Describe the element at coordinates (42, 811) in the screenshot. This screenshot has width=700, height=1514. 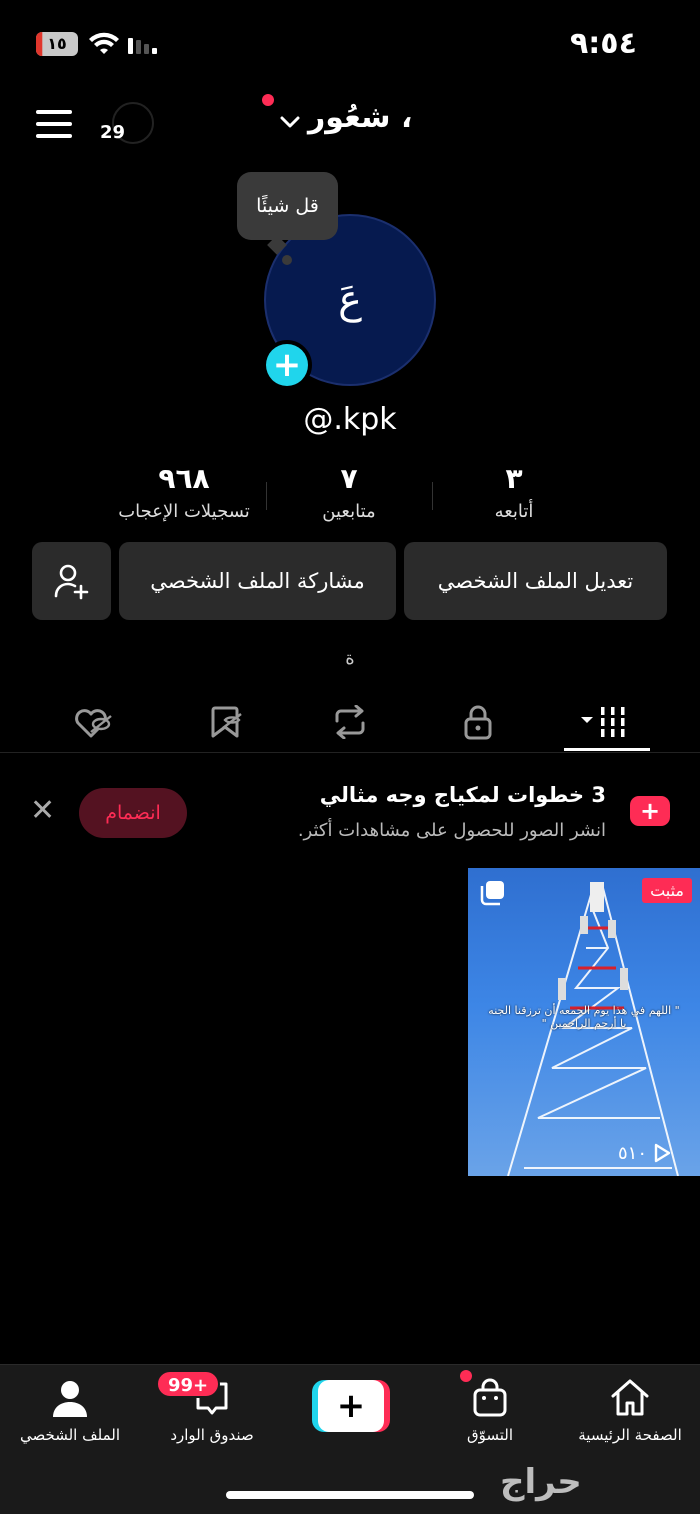
I see `close-icon: ✕` at that location.